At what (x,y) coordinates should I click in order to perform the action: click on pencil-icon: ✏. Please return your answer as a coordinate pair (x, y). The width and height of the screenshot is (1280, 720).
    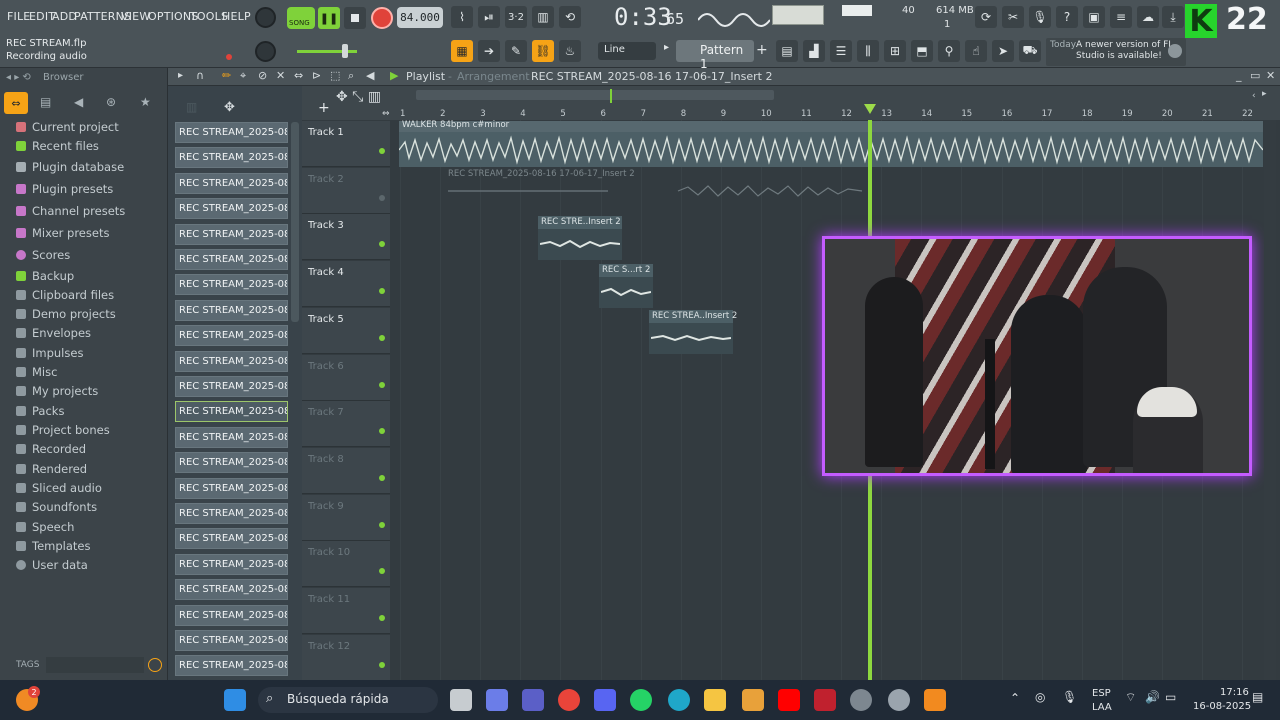
    Looking at the image, I should click on (226, 75).